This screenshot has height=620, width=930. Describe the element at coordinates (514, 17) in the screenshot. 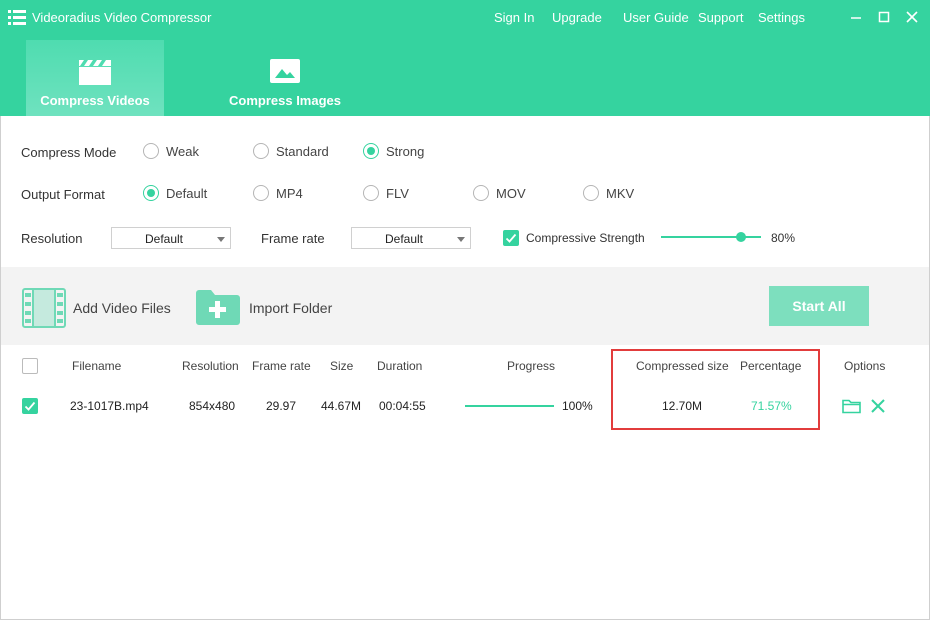

I see `menu-sign-in: Sign In` at that location.